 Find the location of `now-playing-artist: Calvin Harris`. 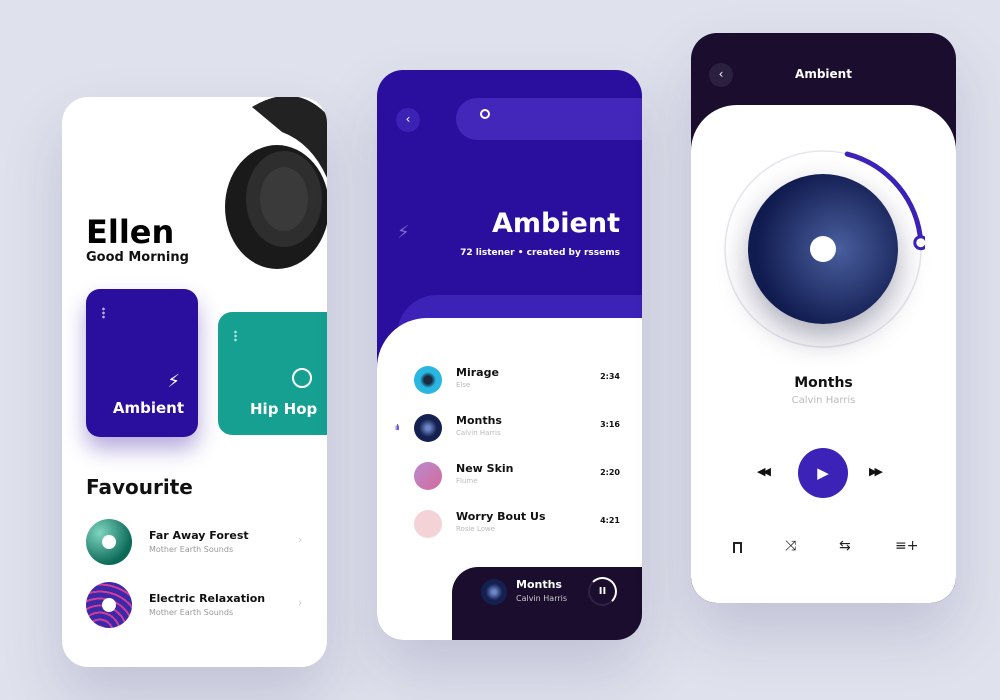

now-playing-artist: Calvin Harris is located at coordinates (542, 598).